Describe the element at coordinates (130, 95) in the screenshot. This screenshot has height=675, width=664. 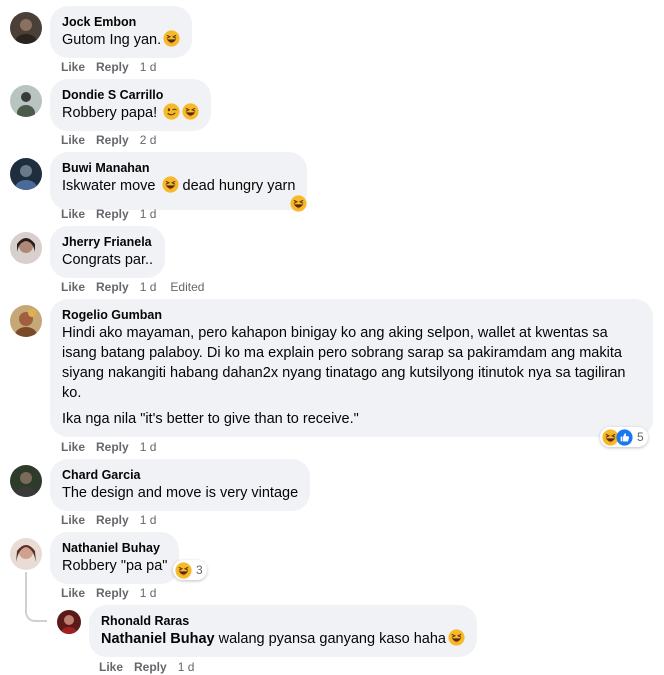
I see `comment-author: Dondie S Carrillo` at that location.